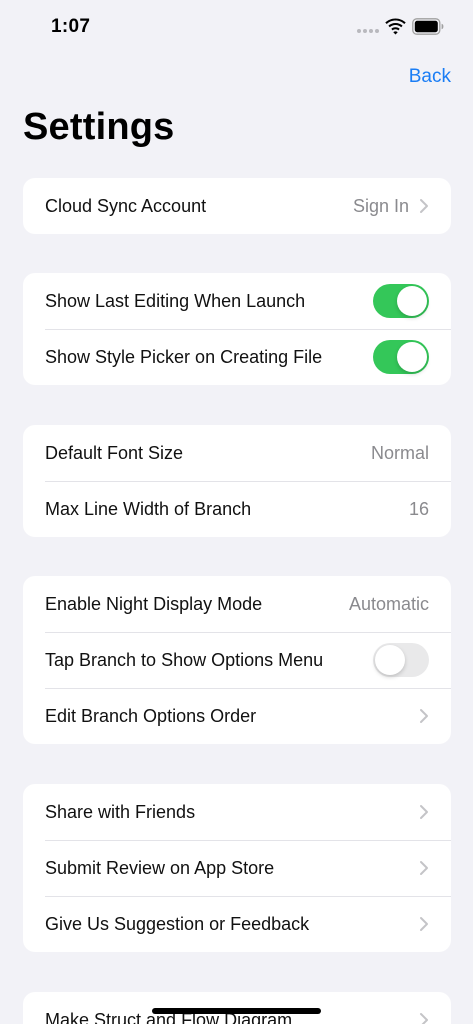  Describe the element at coordinates (401, 660) in the screenshot. I see `tap-branch-options-toggle` at that location.